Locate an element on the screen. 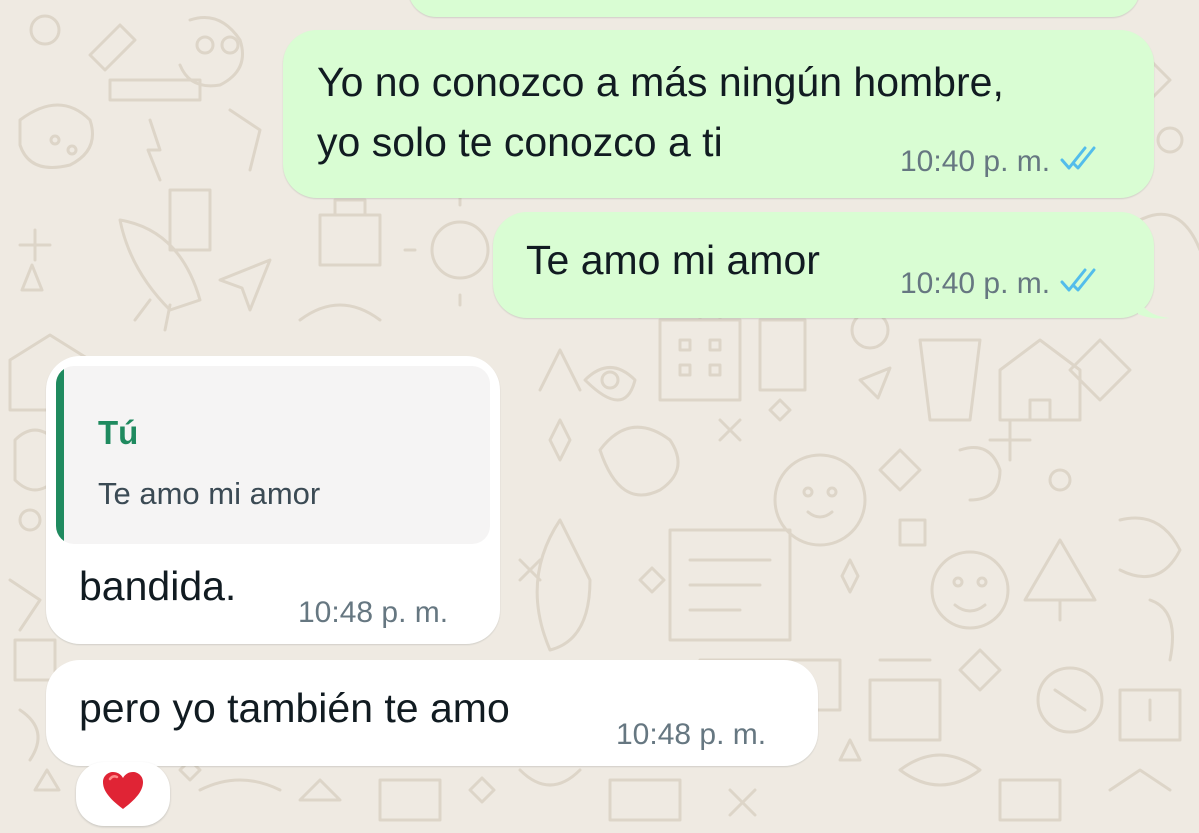  quote-author: Tú is located at coordinates (118, 432).